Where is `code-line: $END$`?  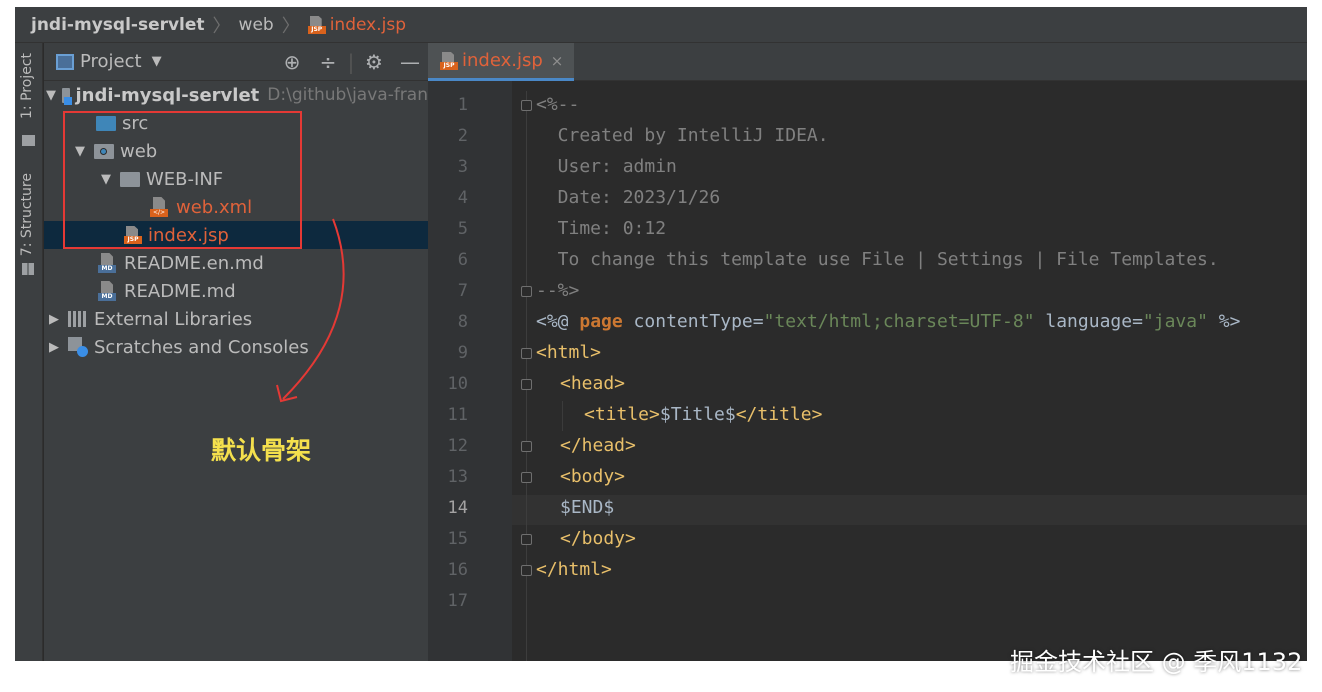
code-line: $END$ is located at coordinates (587, 507).